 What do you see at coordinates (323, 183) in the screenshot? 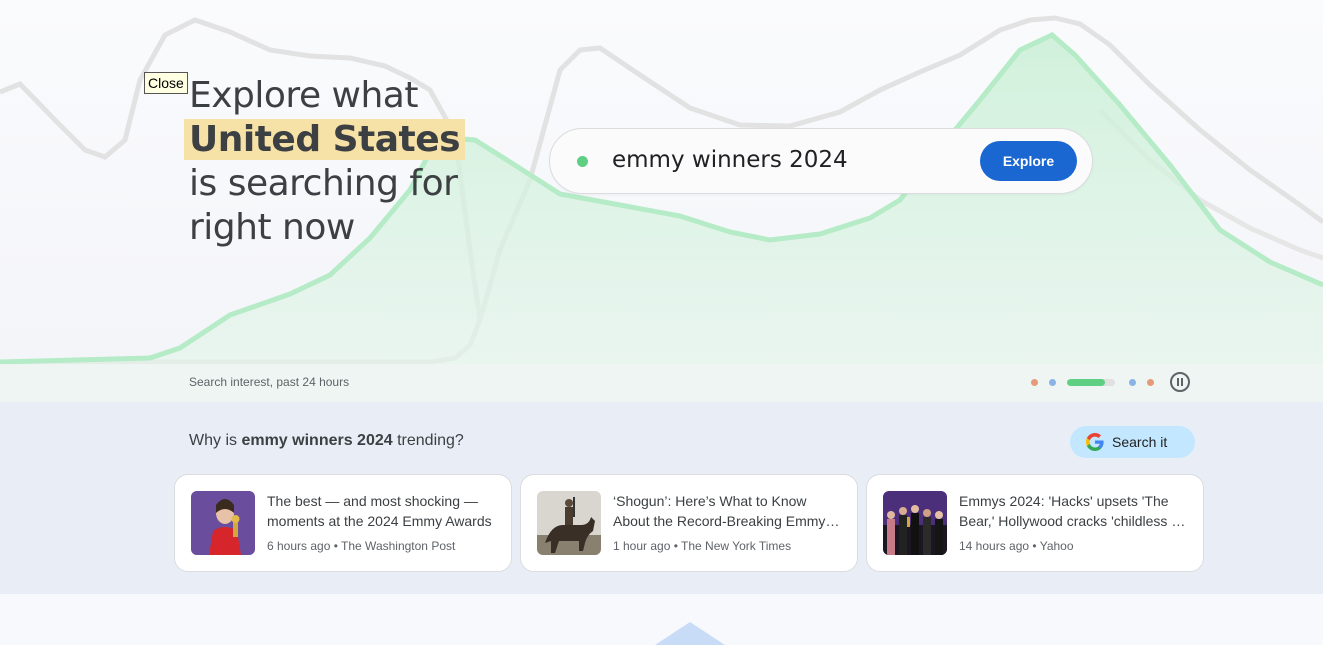
I see `headline-line-3: is searching for` at bounding box center [323, 183].